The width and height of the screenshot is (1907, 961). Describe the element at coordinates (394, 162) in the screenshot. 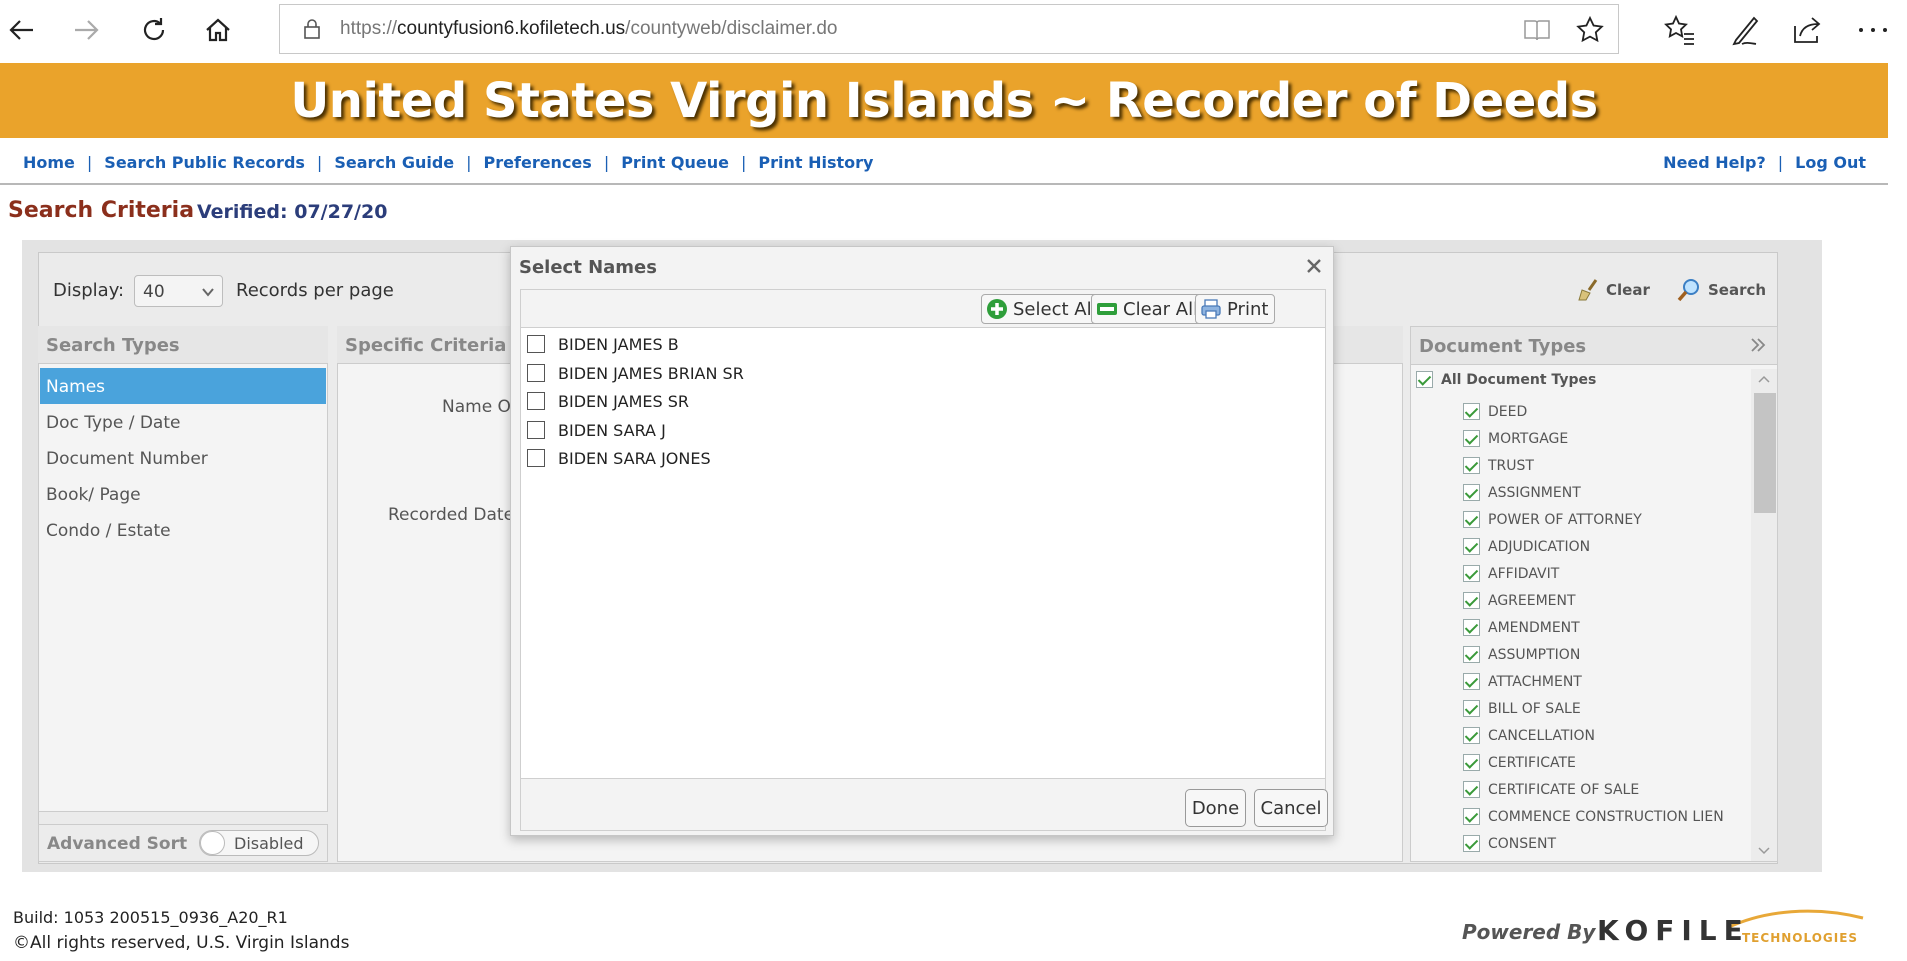

I see `nav-search-guide: Search Guide` at that location.